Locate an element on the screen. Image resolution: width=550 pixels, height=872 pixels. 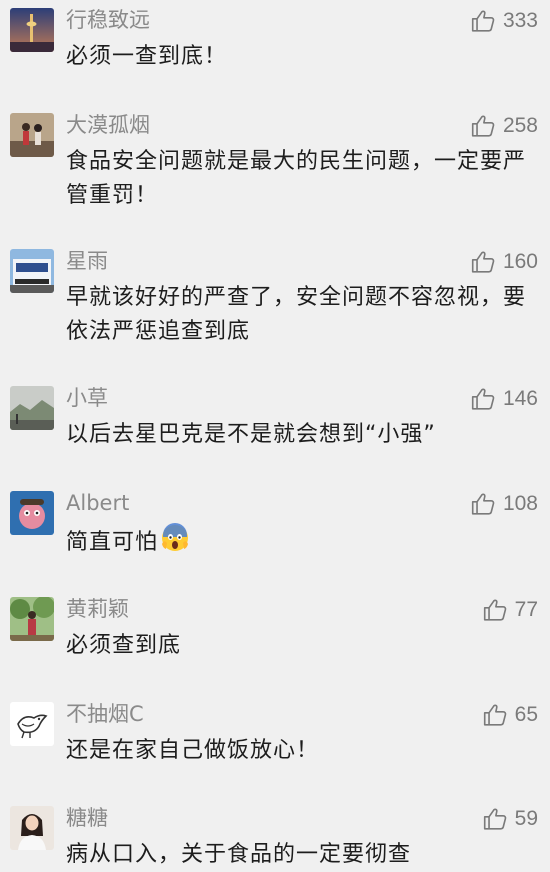
comment-author: 黄莉颖 is located at coordinates (97, 609).